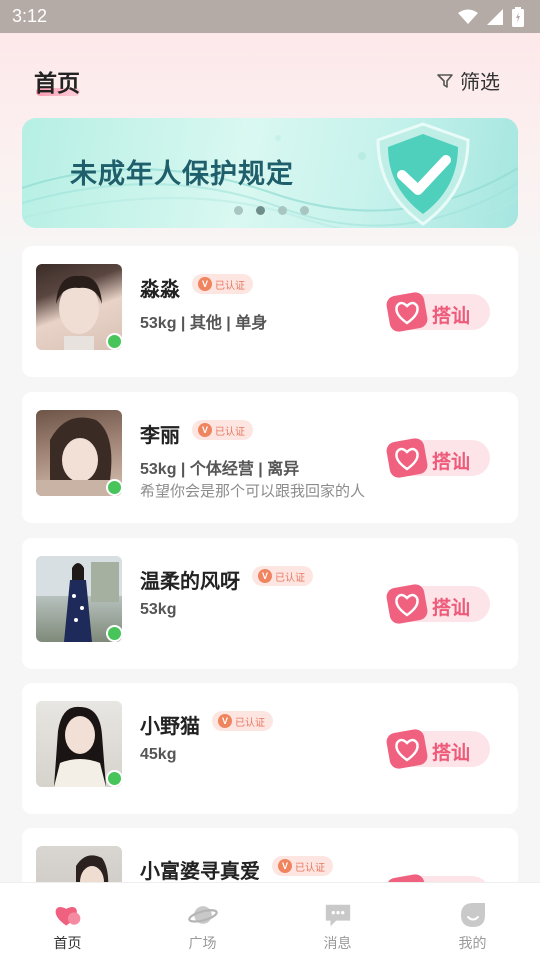 The image size is (540, 961). What do you see at coordinates (170, 727) in the screenshot?
I see `user-name: 小野猫` at bounding box center [170, 727].